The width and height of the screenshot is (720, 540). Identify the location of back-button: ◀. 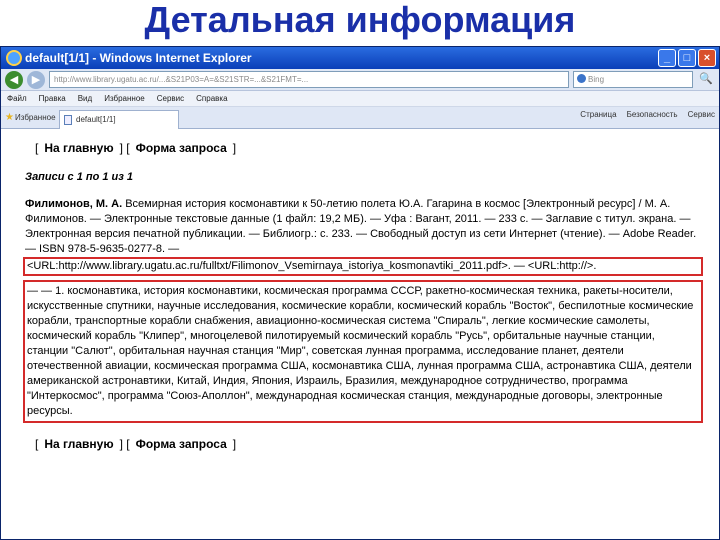
(14, 79).